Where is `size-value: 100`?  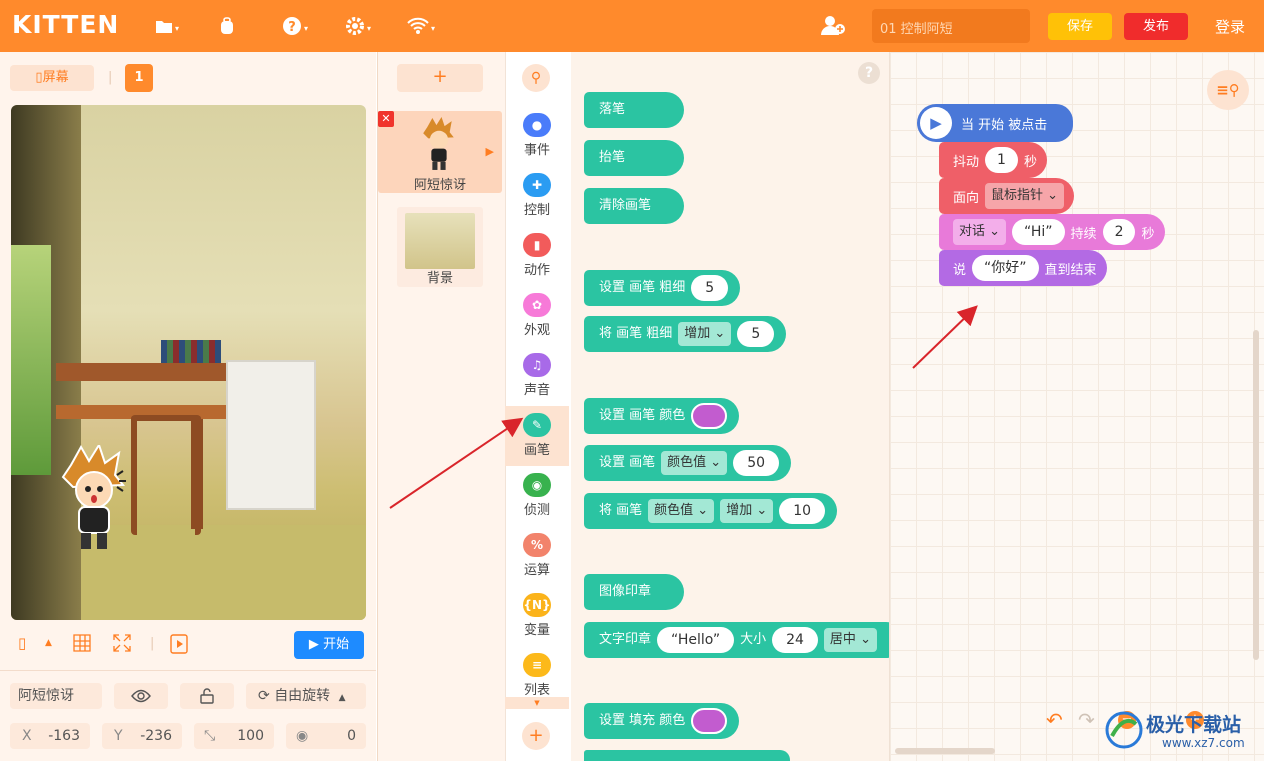 size-value: 100 is located at coordinates (250, 736).